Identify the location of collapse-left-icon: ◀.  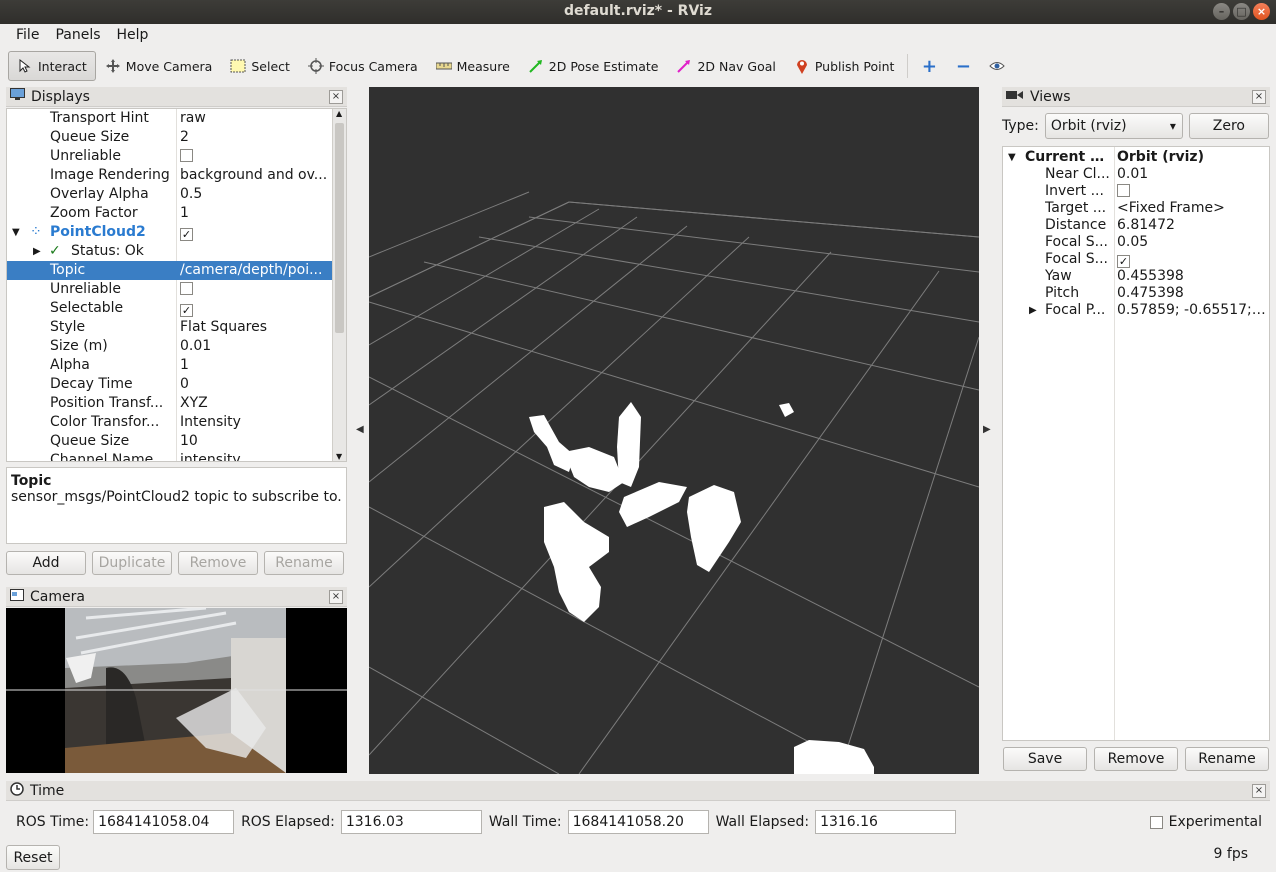
(360, 429).